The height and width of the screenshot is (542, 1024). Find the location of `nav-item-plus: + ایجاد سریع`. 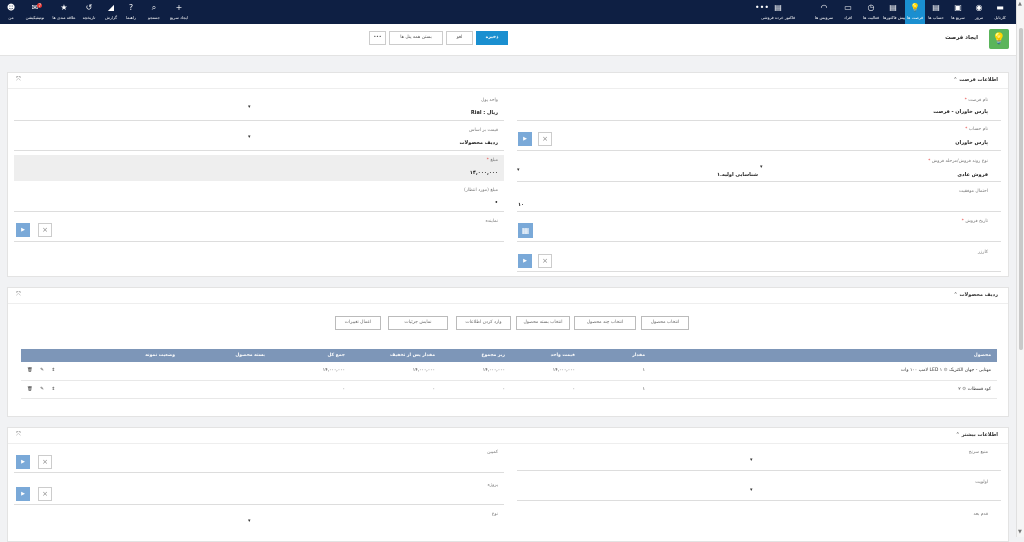

nav-item-plus: + ایجاد سریع is located at coordinates (179, 12).